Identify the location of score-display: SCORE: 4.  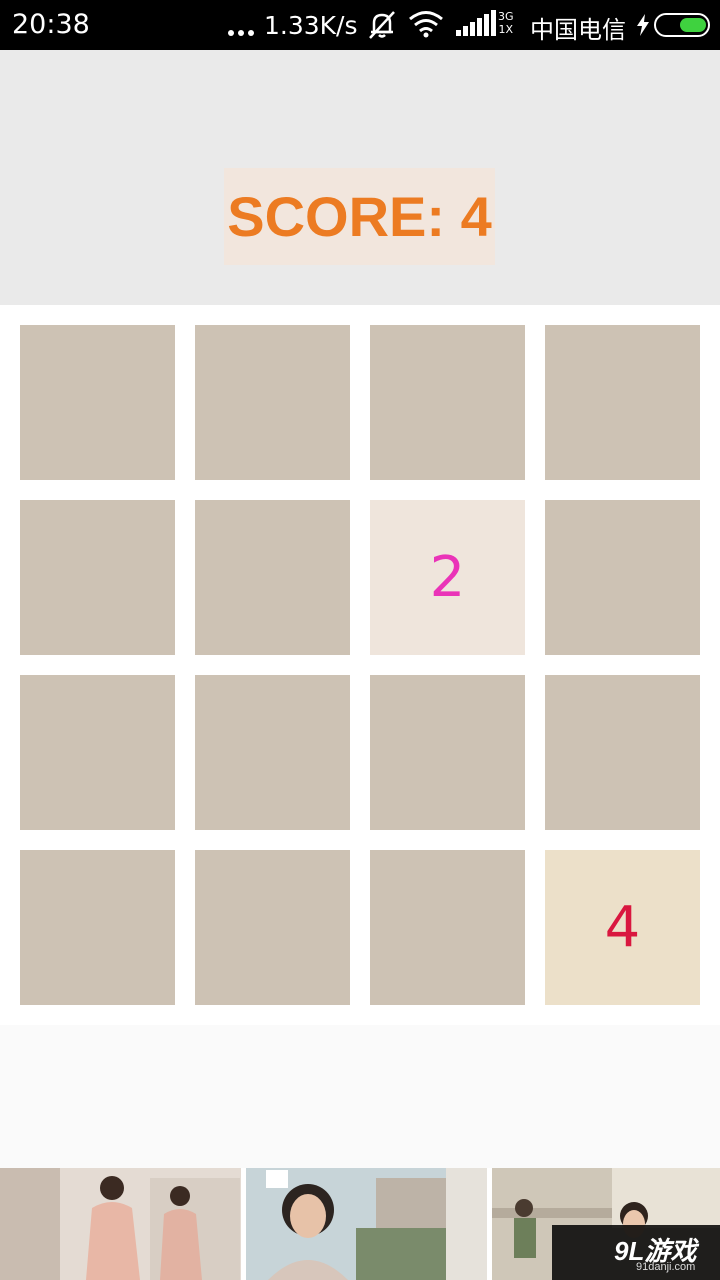
(359, 216).